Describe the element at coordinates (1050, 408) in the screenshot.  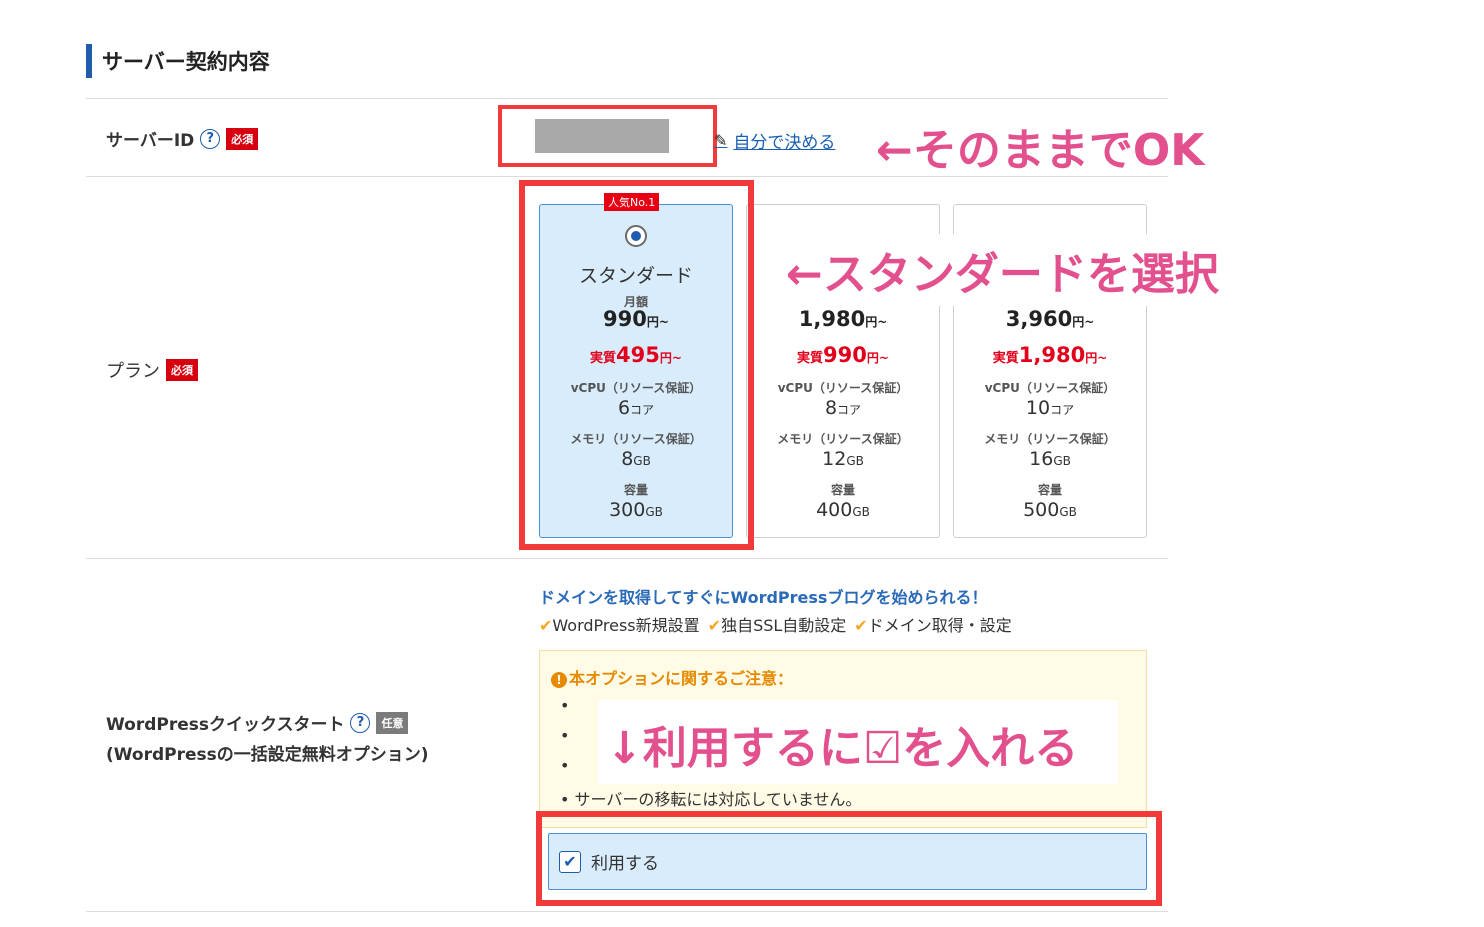
I see `cpu-value: 10コア` at that location.